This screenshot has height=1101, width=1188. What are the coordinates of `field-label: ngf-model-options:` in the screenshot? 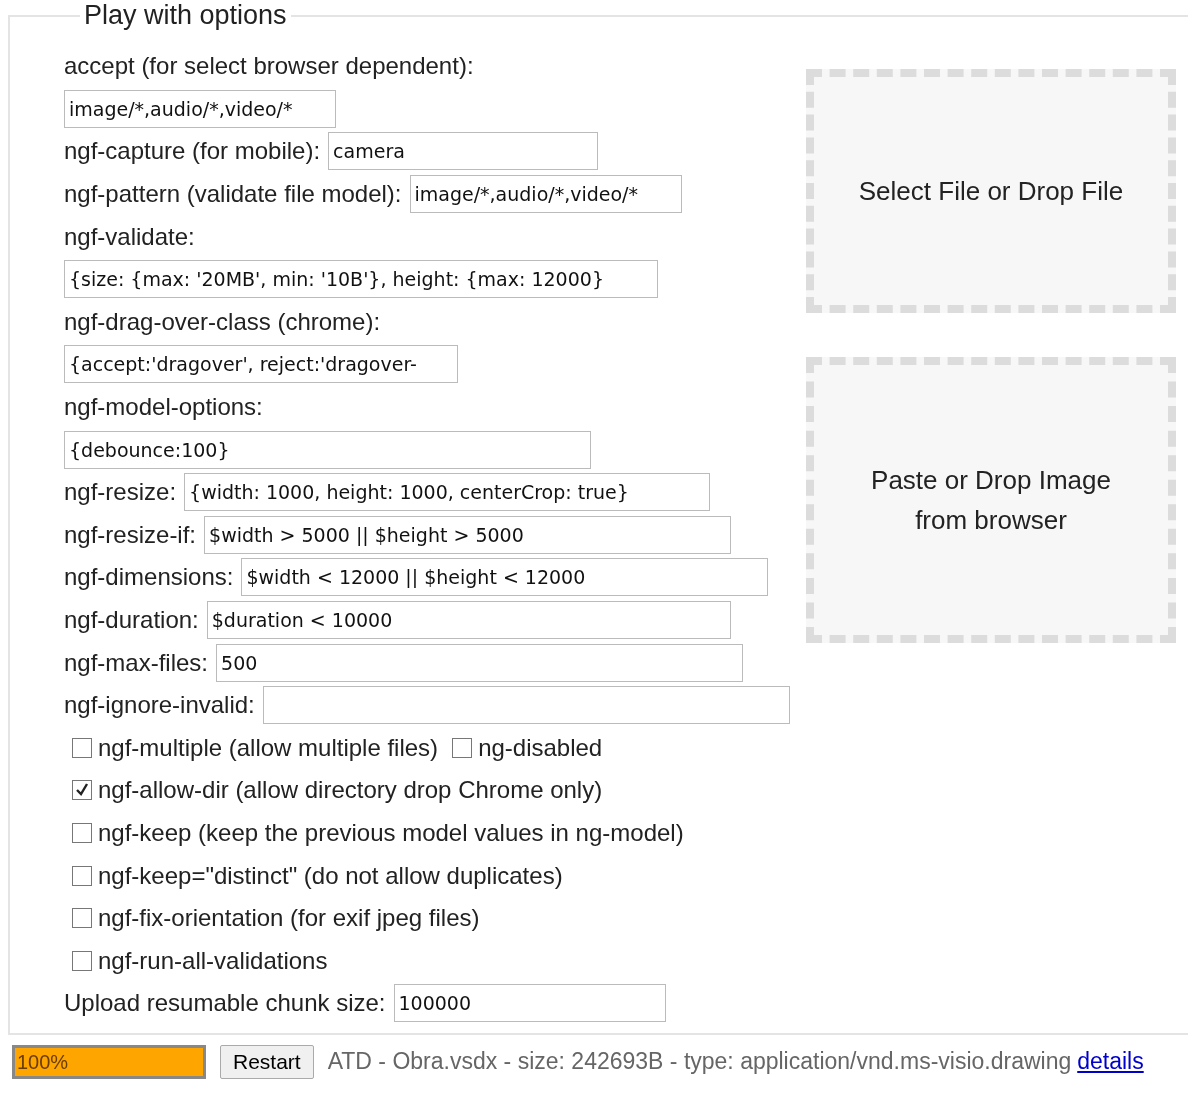 It's located at (163, 407).